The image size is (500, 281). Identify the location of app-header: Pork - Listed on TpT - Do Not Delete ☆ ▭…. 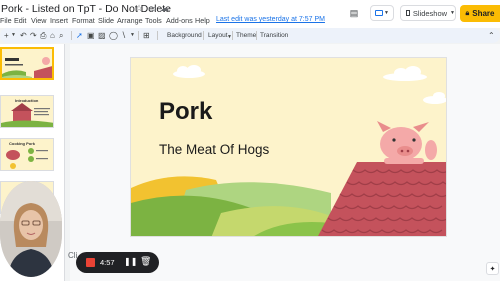
(250, 14).